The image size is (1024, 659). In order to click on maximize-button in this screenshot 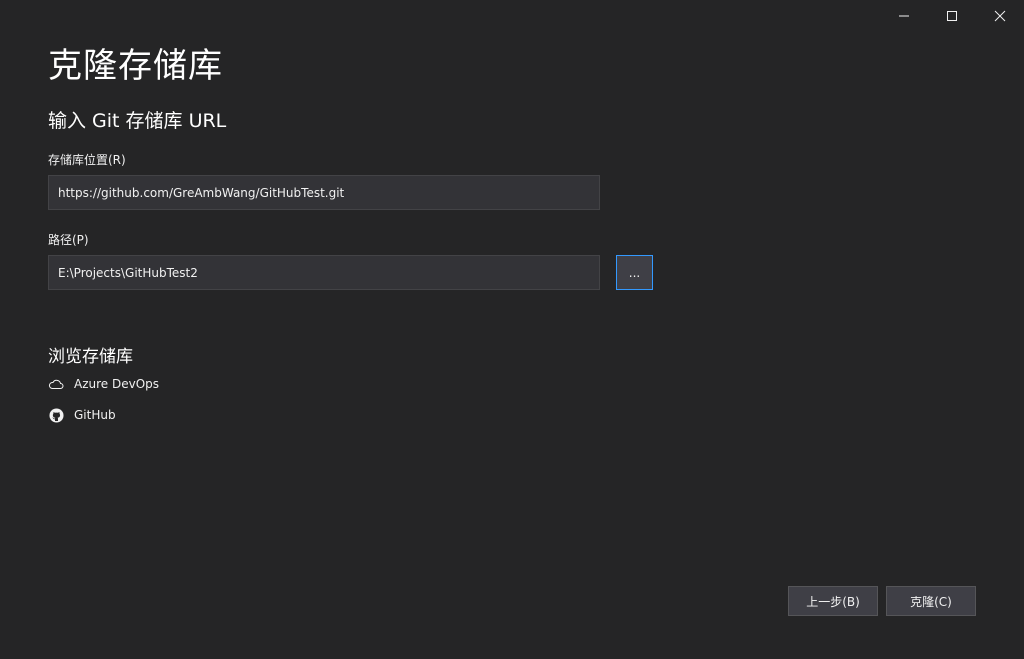, I will do `click(952, 16)`.